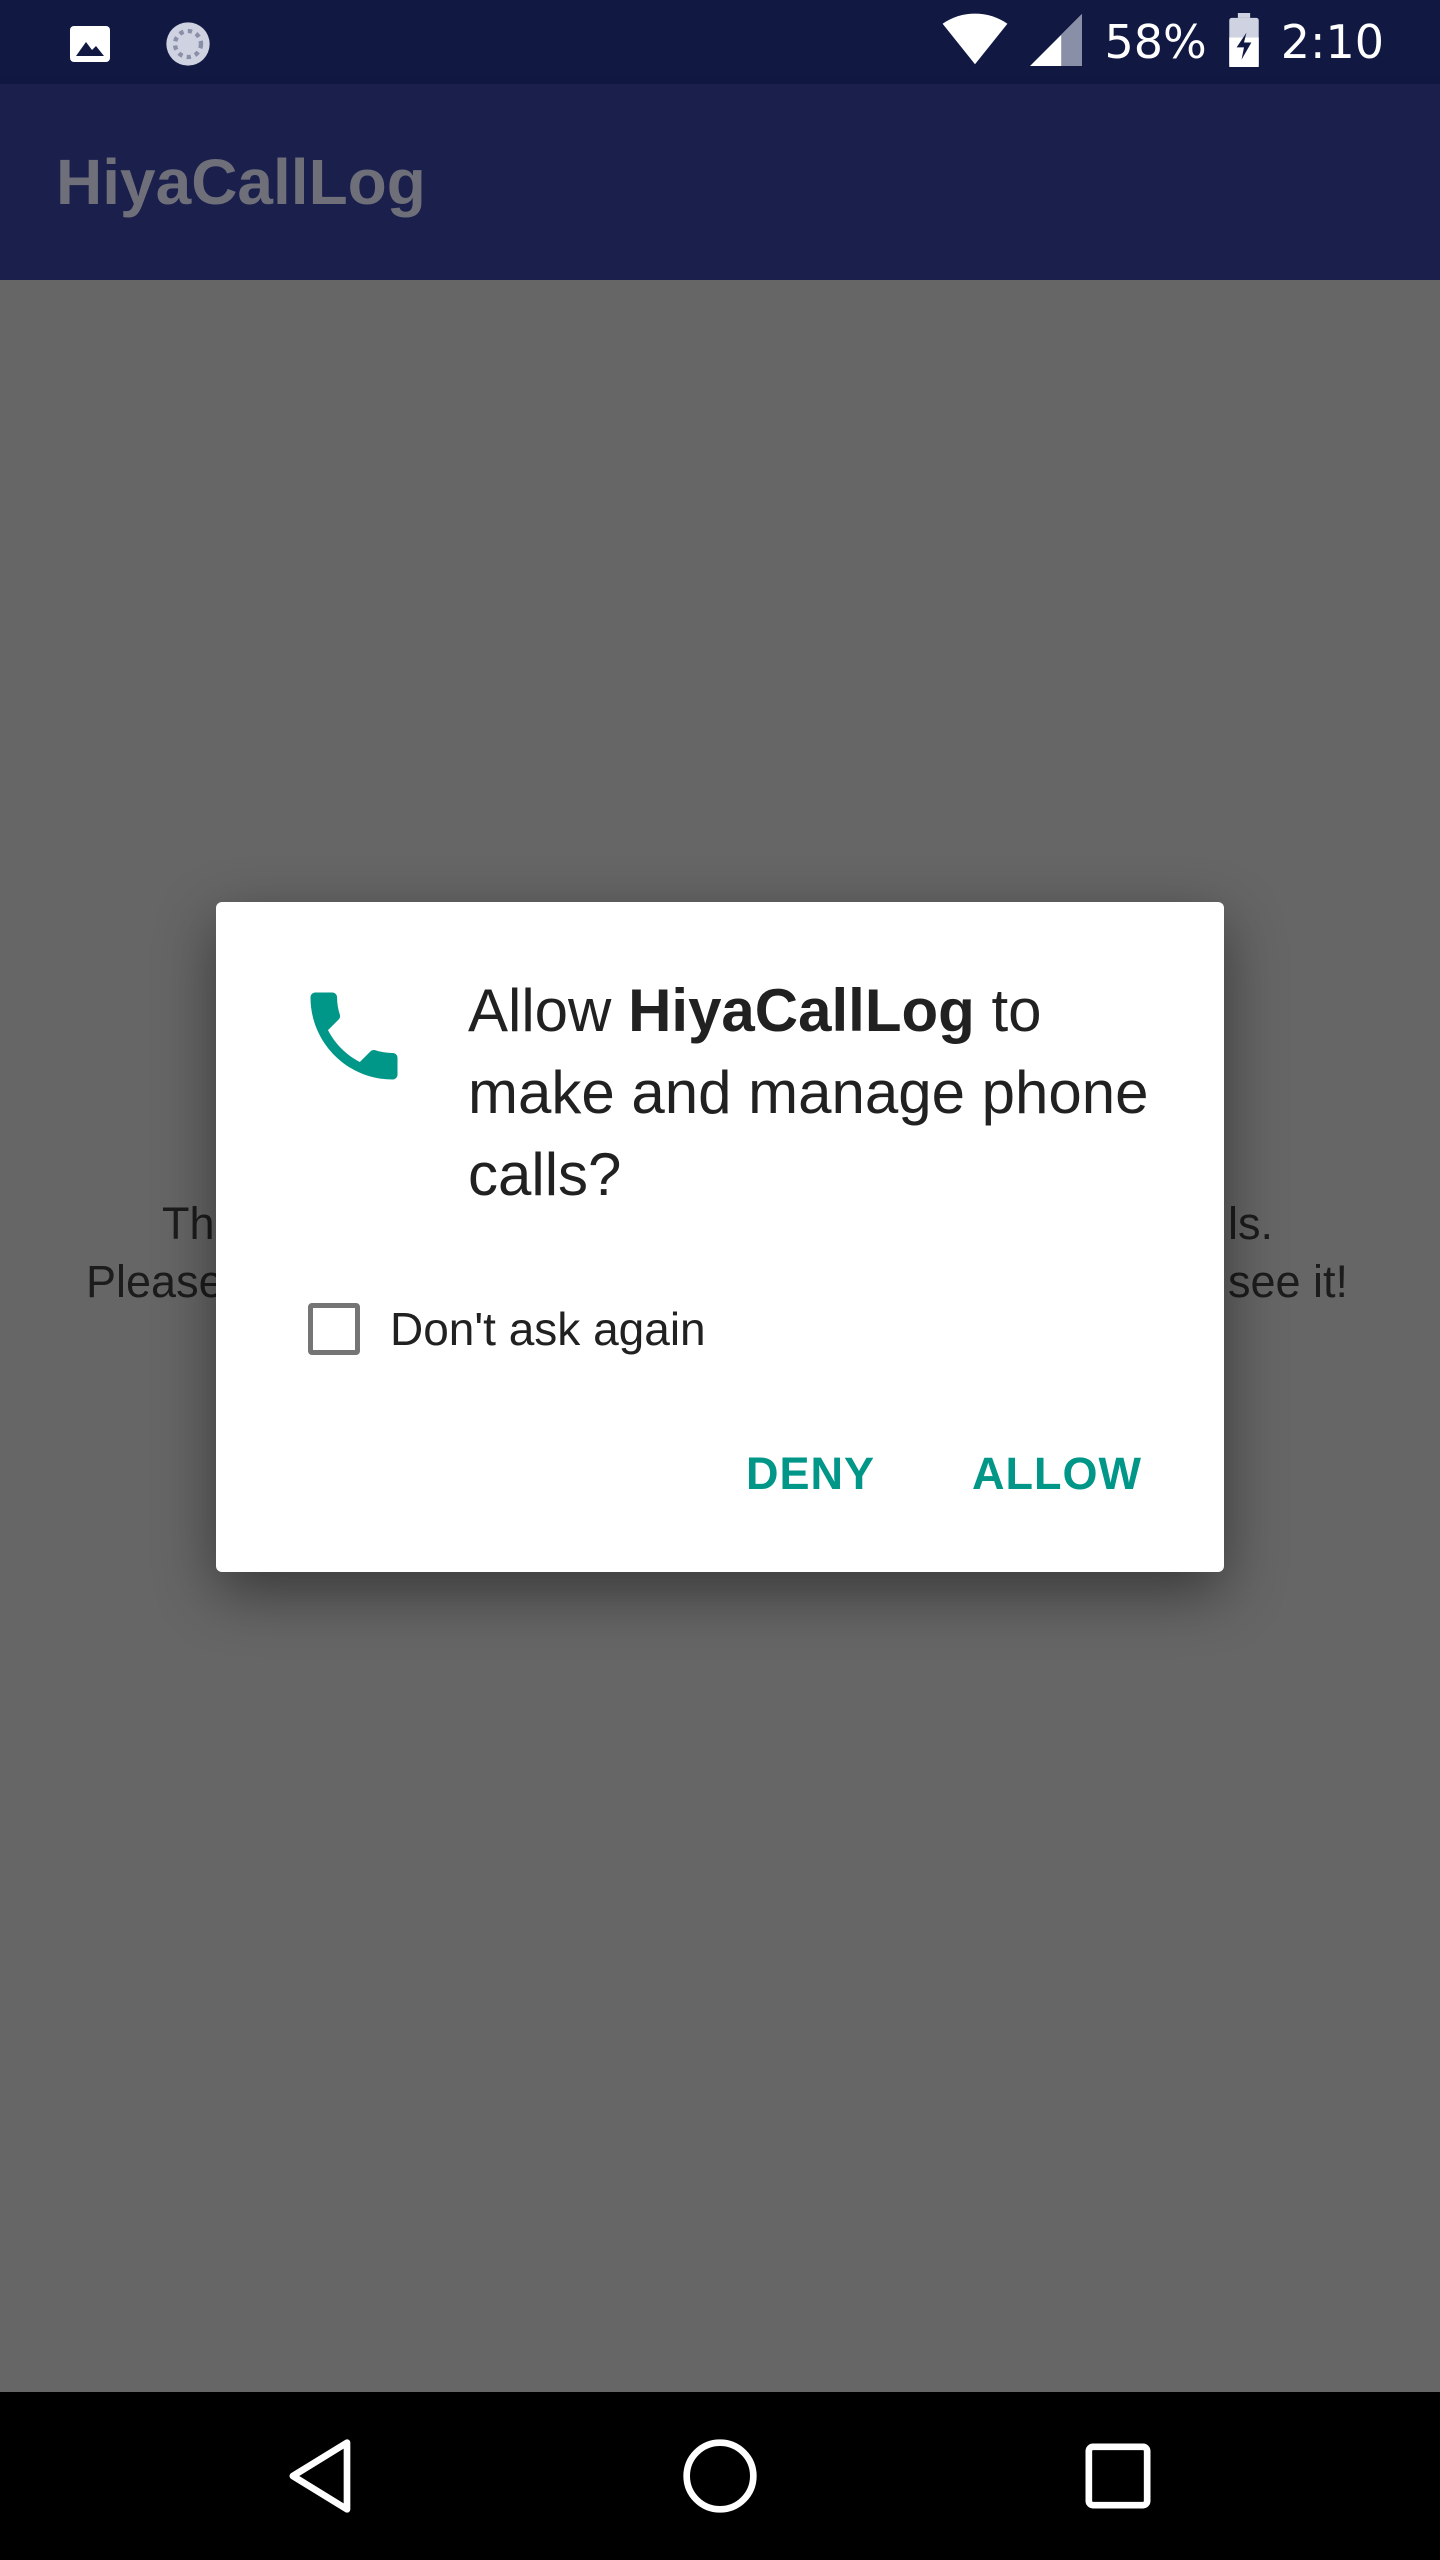  I want to click on dialog-title-prefix: Allow, so click(548, 1010).